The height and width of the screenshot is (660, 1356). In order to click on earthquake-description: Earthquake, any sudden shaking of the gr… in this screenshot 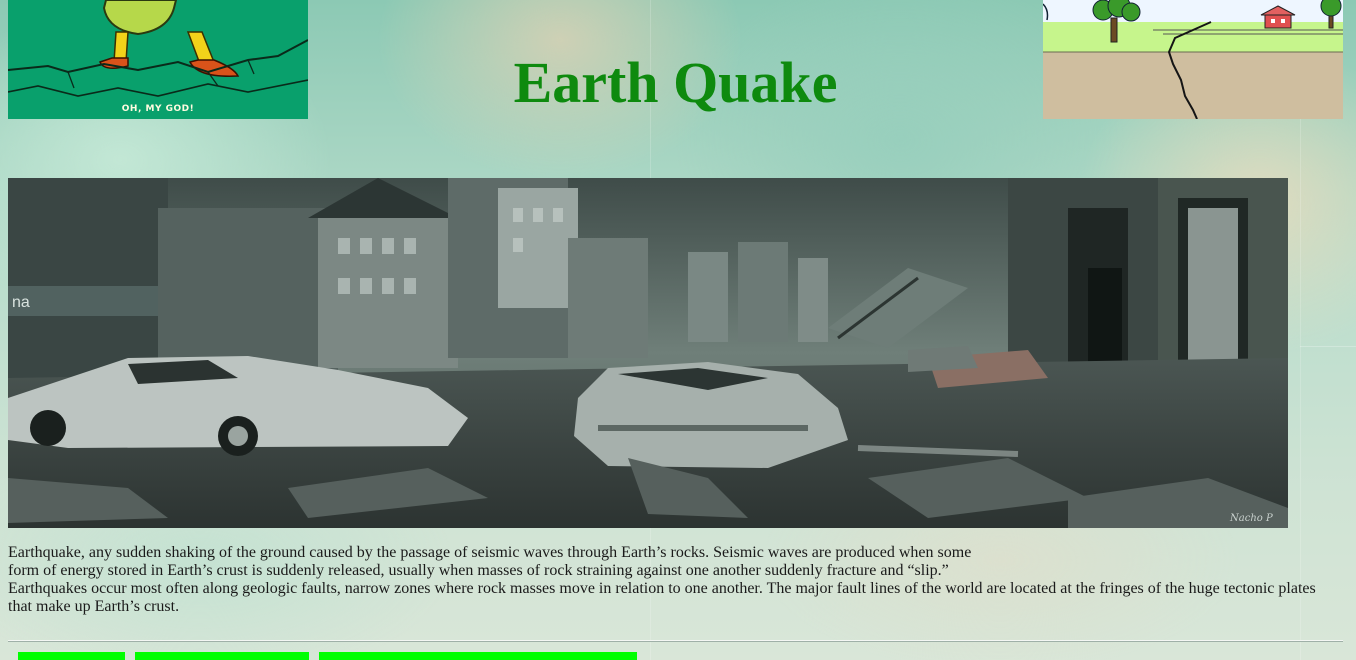, I will do `click(668, 580)`.